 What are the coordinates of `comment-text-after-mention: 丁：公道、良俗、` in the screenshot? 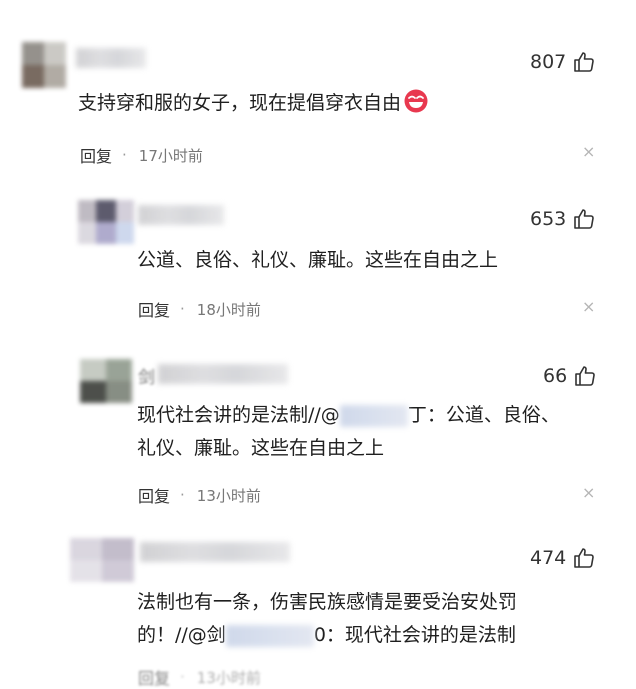 It's located at (483, 415).